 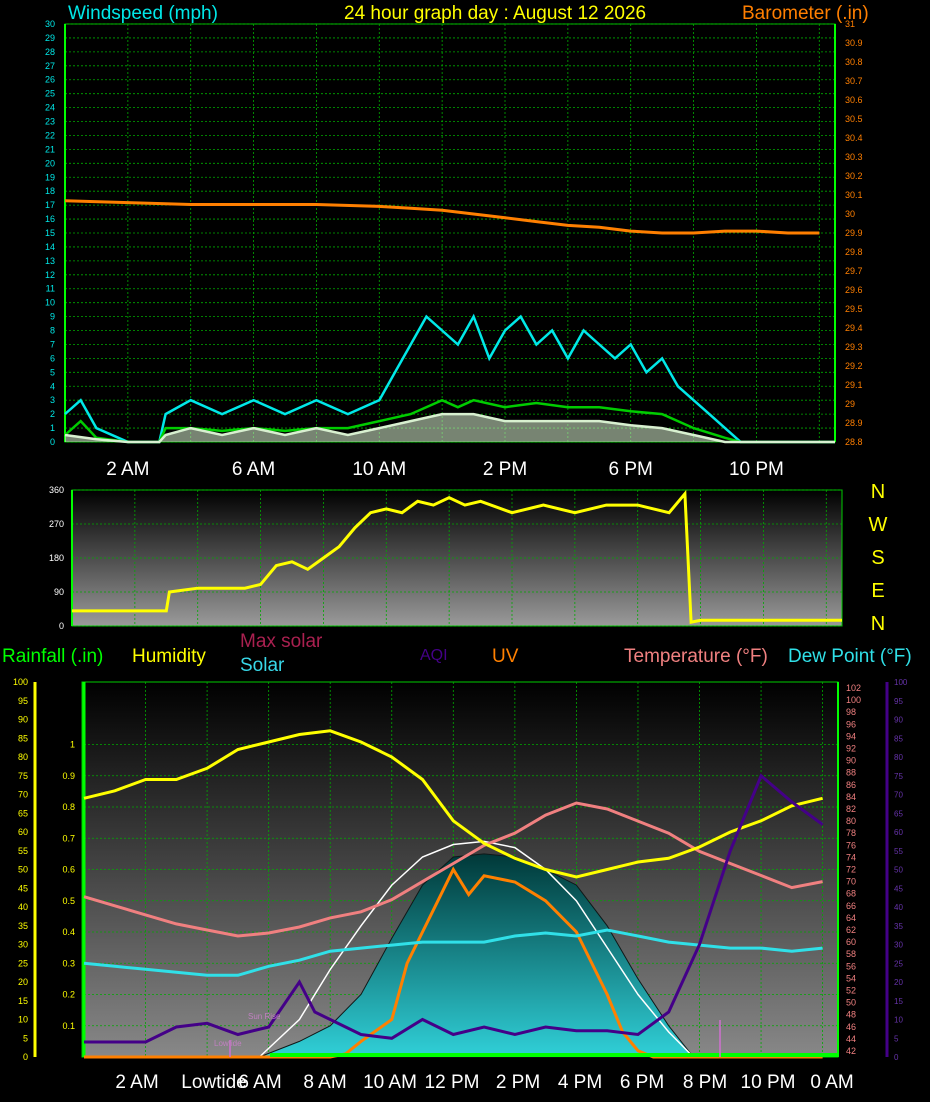 I want to click on rainfall-tick-label: 0.2, so click(x=68, y=995).